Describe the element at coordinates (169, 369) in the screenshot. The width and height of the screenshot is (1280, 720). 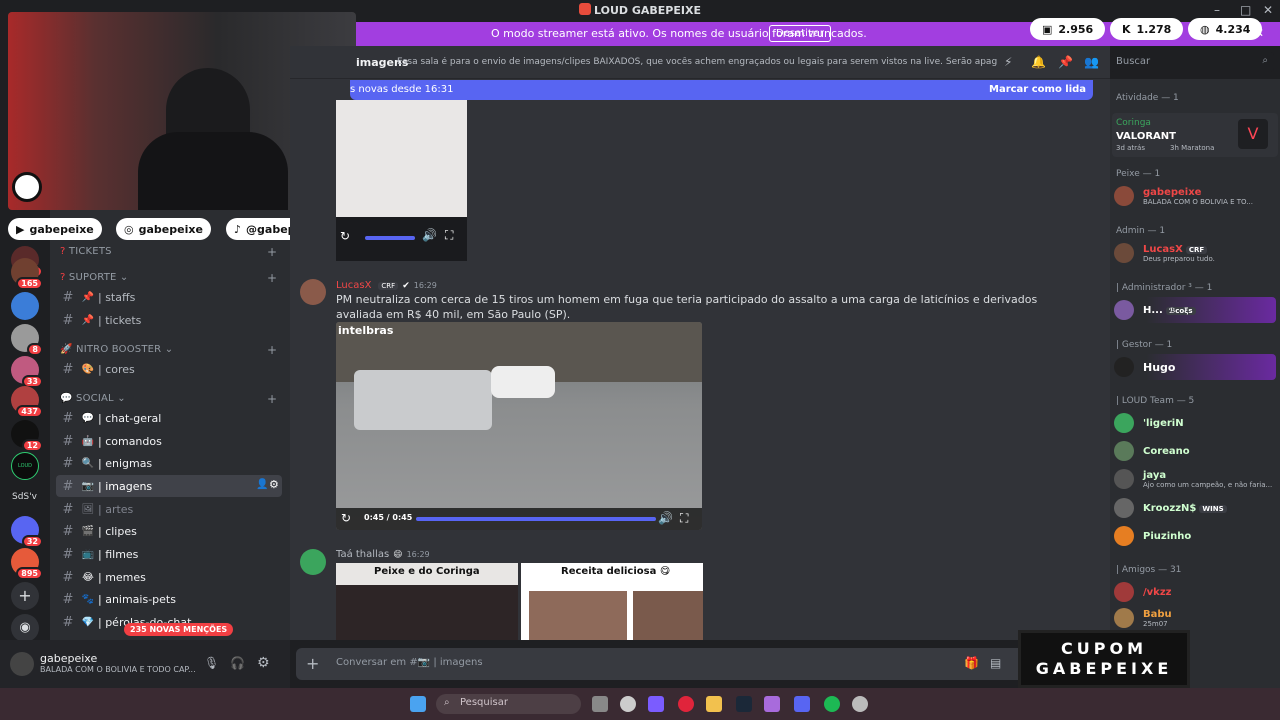
I see `channel-cores: # 🎨 | cores` at that location.